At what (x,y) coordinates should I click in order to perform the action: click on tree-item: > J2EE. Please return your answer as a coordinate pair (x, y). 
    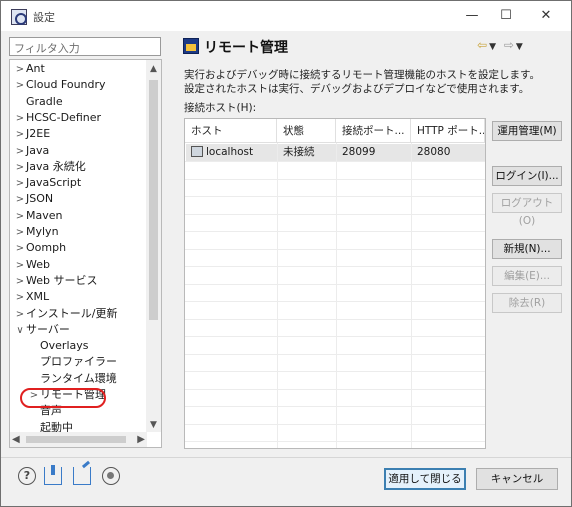
    Looking at the image, I should click on (32, 134).